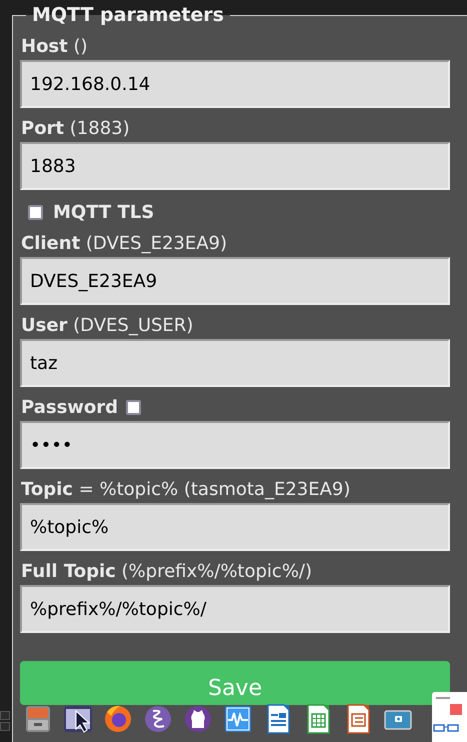 The image size is (467, 742). What do you see at coordinates (235, 84) in the screenshot?
I see `text-field: 192.168.0.14` at bounding box center [235, 84].